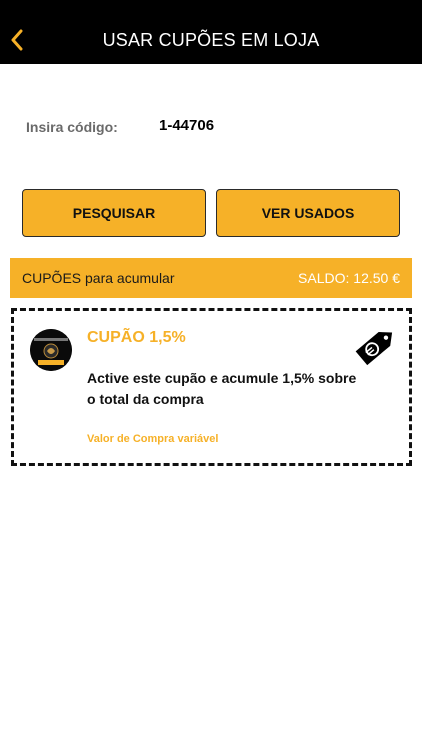  What do you see at coordinates (374, 349) in the screenshot?
I see `euro-tag-icon` at bounding box center [374, 349].